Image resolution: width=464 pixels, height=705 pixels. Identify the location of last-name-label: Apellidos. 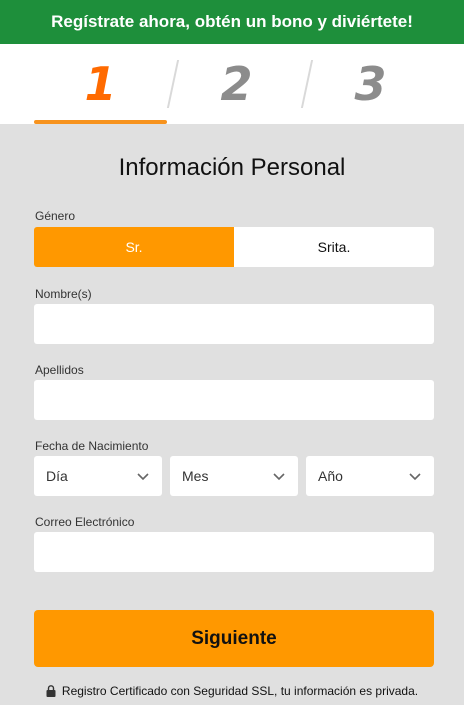
(59, 370).